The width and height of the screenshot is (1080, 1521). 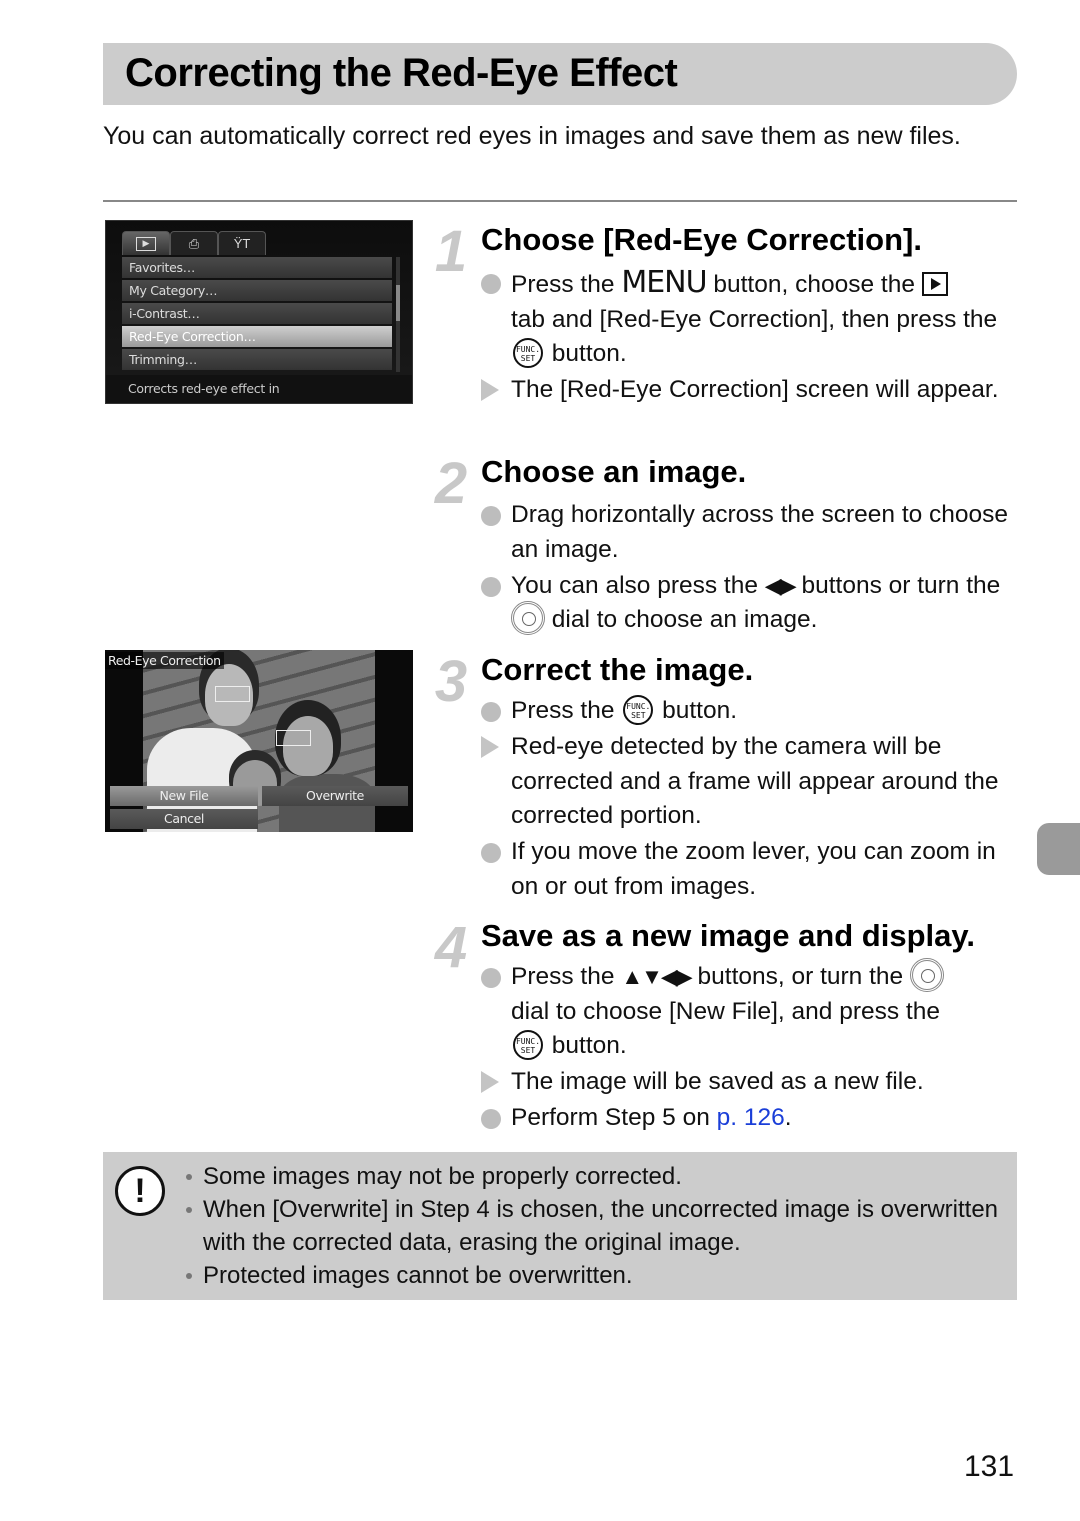 I want to click on step-title: Choose [Red-Eye Correction]., so click(x=701, y=239).